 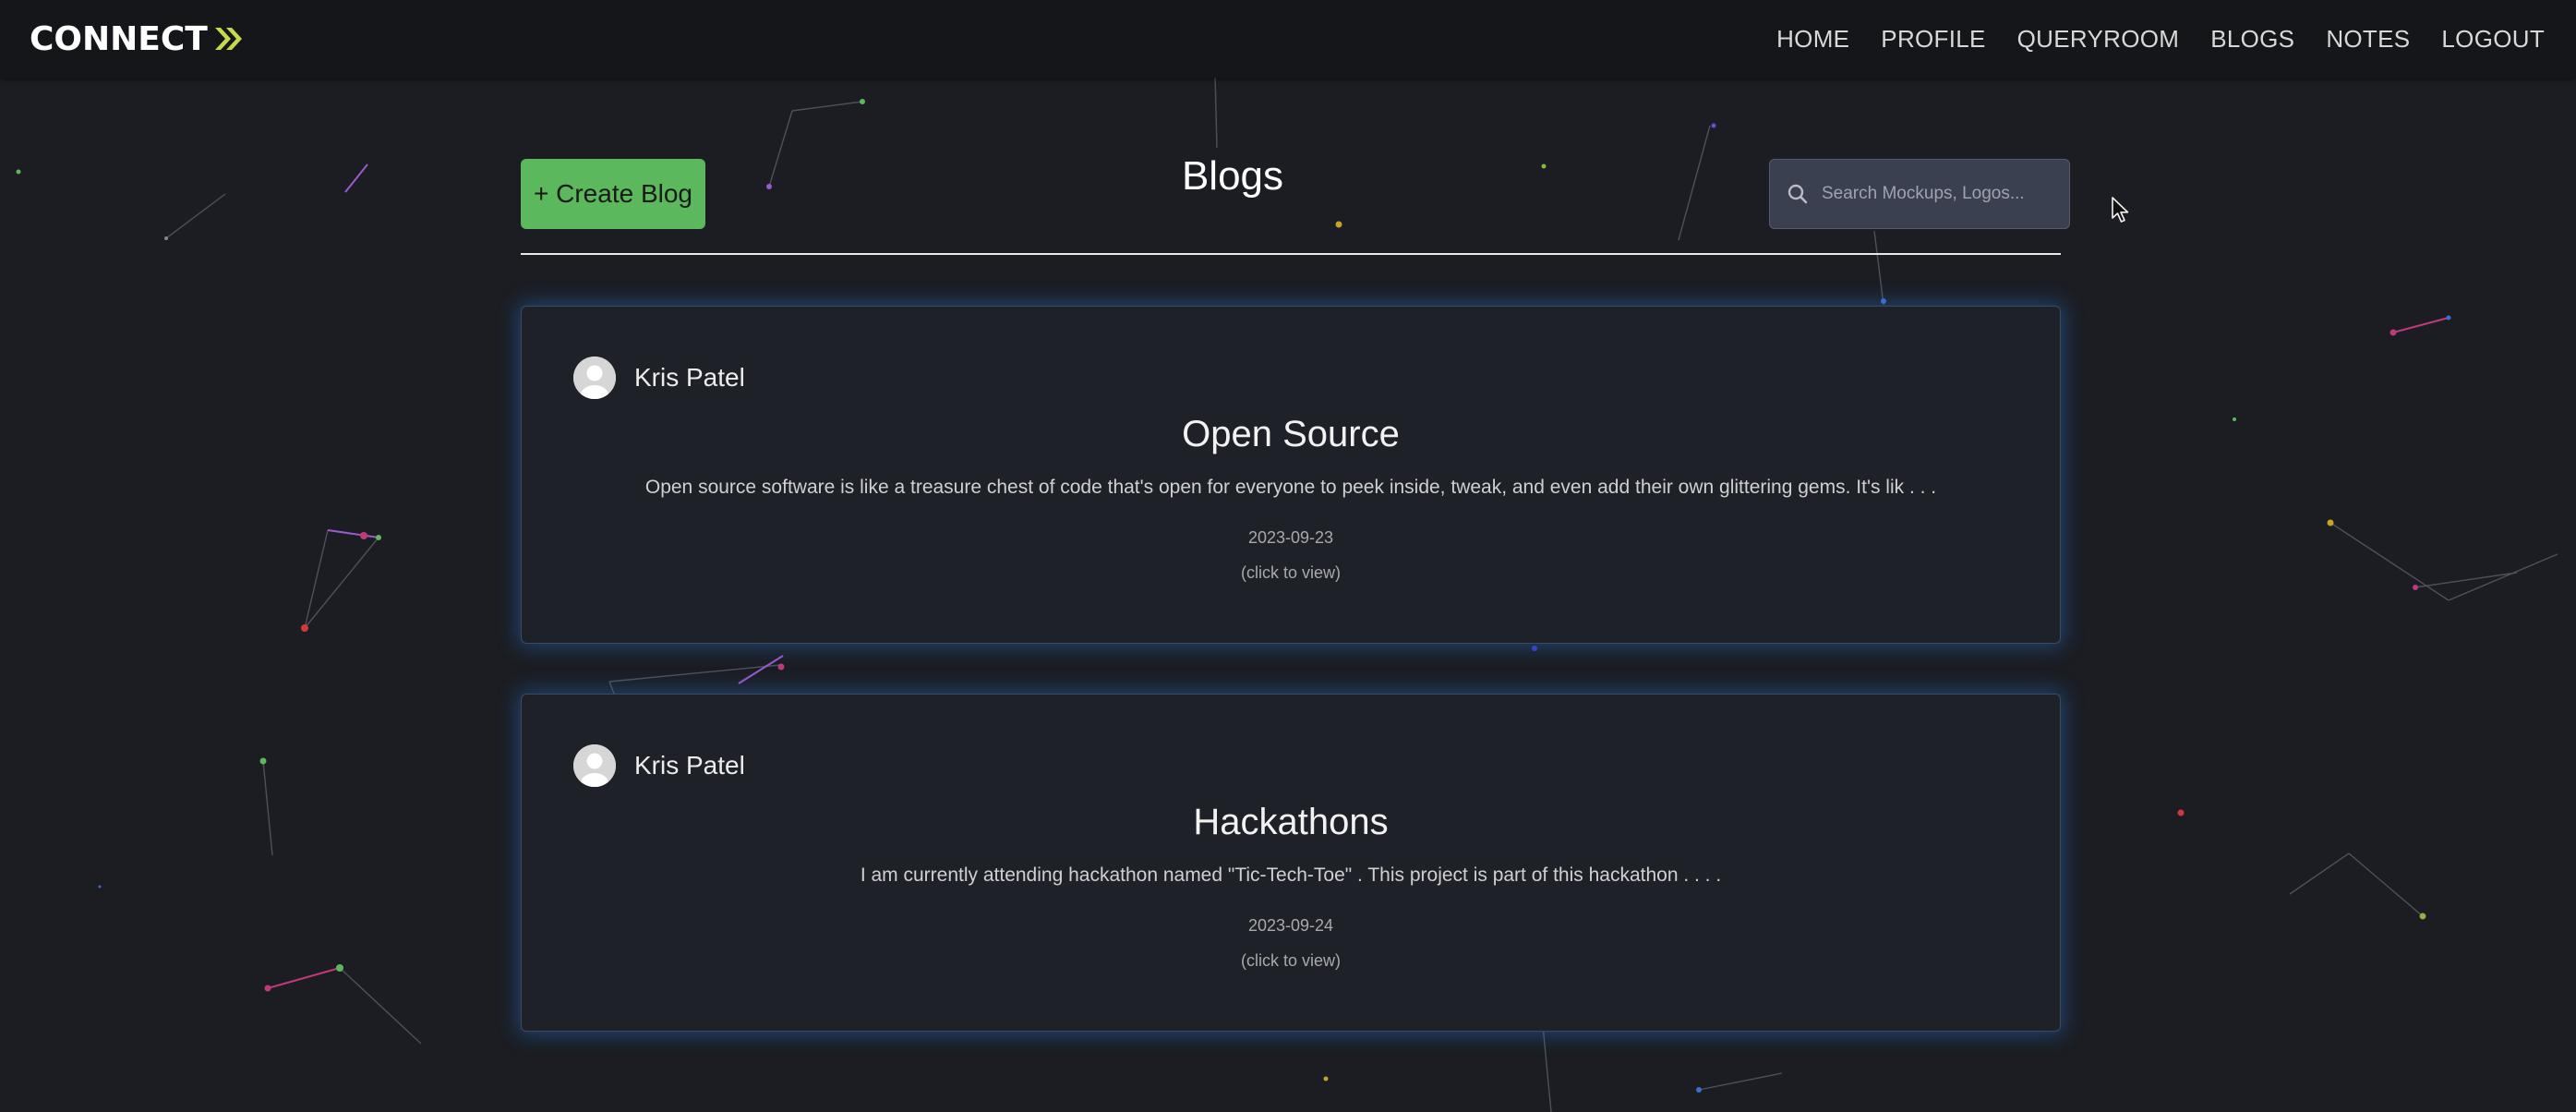 What do you see at coordinates (1290, 925) in the screenshot?
I see `blog-date: 2023-09-24` at bounding box center [1290, 925].